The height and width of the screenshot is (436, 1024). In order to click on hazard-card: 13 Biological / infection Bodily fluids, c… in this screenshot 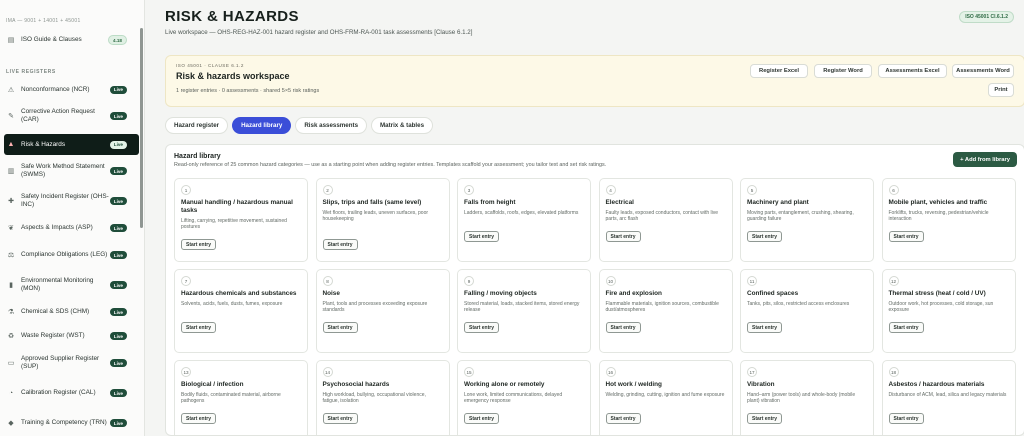, I will do `click(241, 397)`.